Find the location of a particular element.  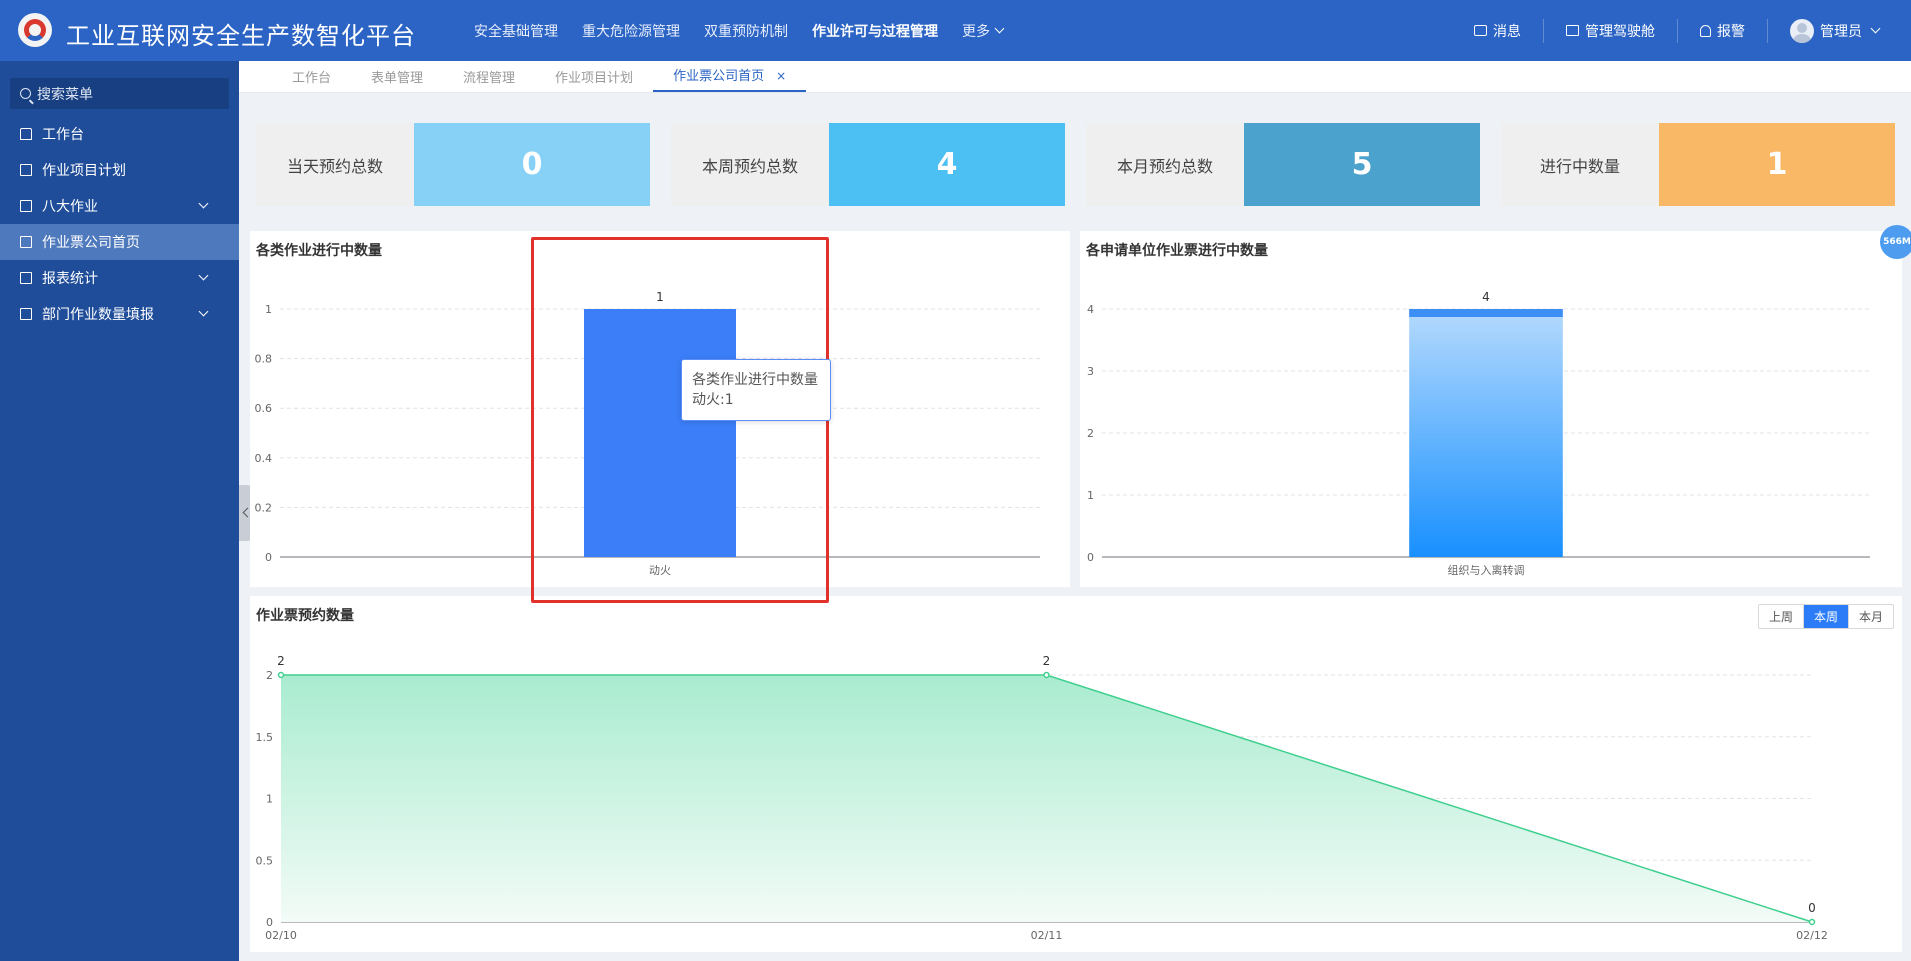

stat-value: 5 is located at coordinates (1362, 164).